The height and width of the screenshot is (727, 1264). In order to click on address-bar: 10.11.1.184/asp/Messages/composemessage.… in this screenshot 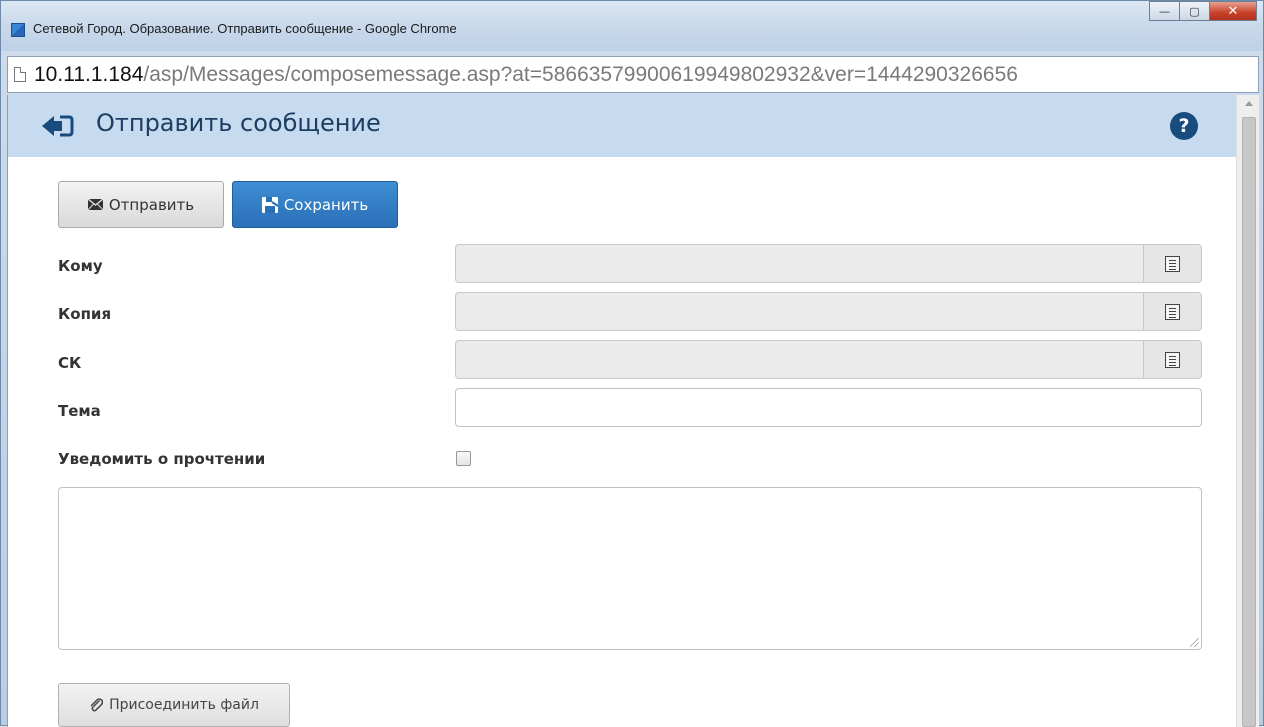, I will do `click(633, 74)`.